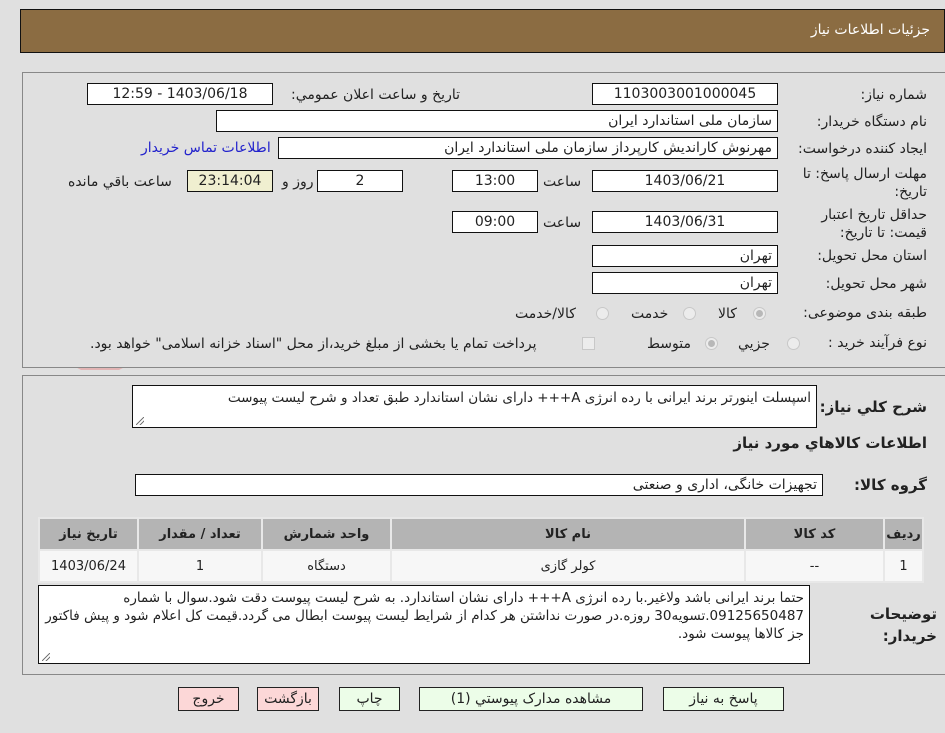  Describe the element at coordinates (877, 343) in the screenshot. I see `process-label: نوع فرآیند خرید :` at that location.